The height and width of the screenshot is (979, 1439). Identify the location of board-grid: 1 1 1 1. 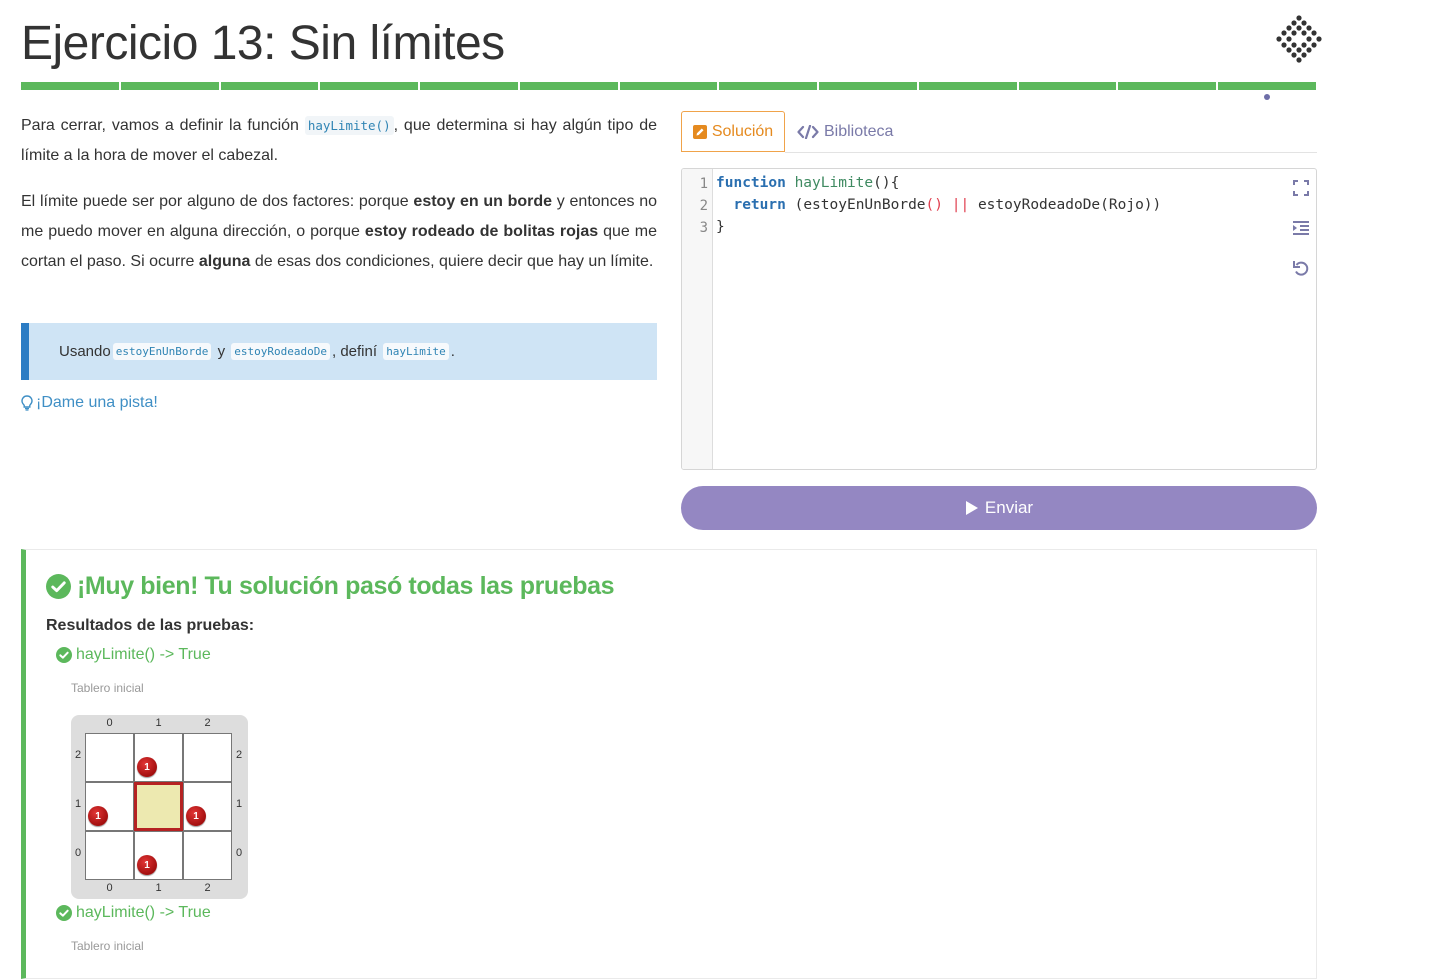
(158, 806).